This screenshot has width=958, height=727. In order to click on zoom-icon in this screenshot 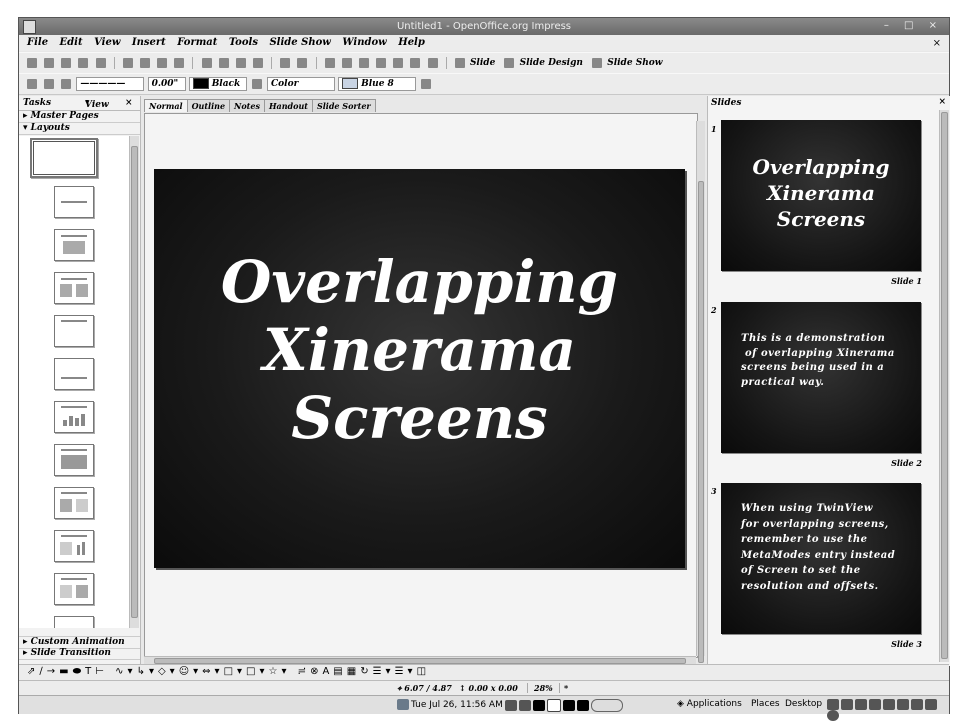, I will do `click(415, 62)`.